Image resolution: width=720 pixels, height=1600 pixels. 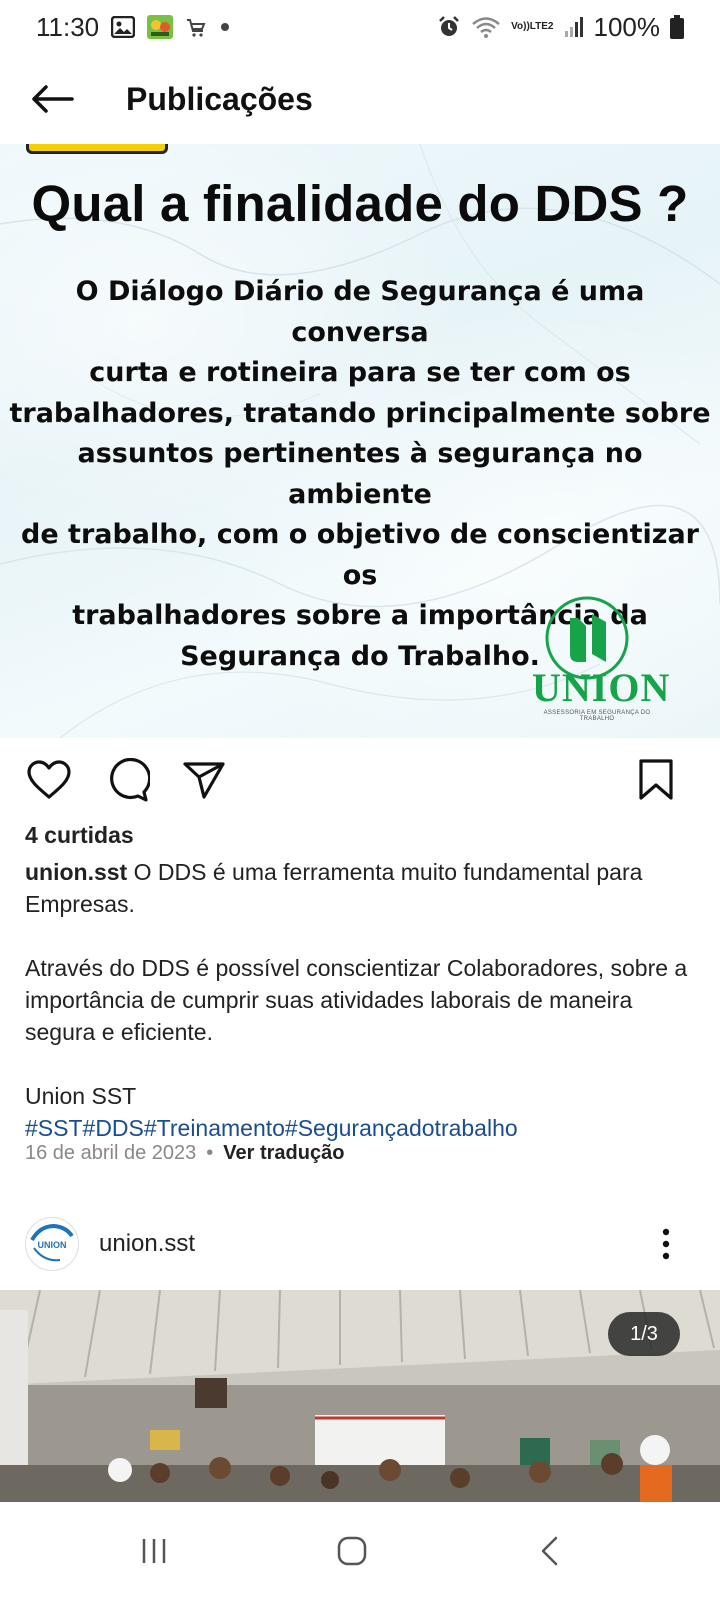 I want to click on comment-button, so click(x=128, y=780).